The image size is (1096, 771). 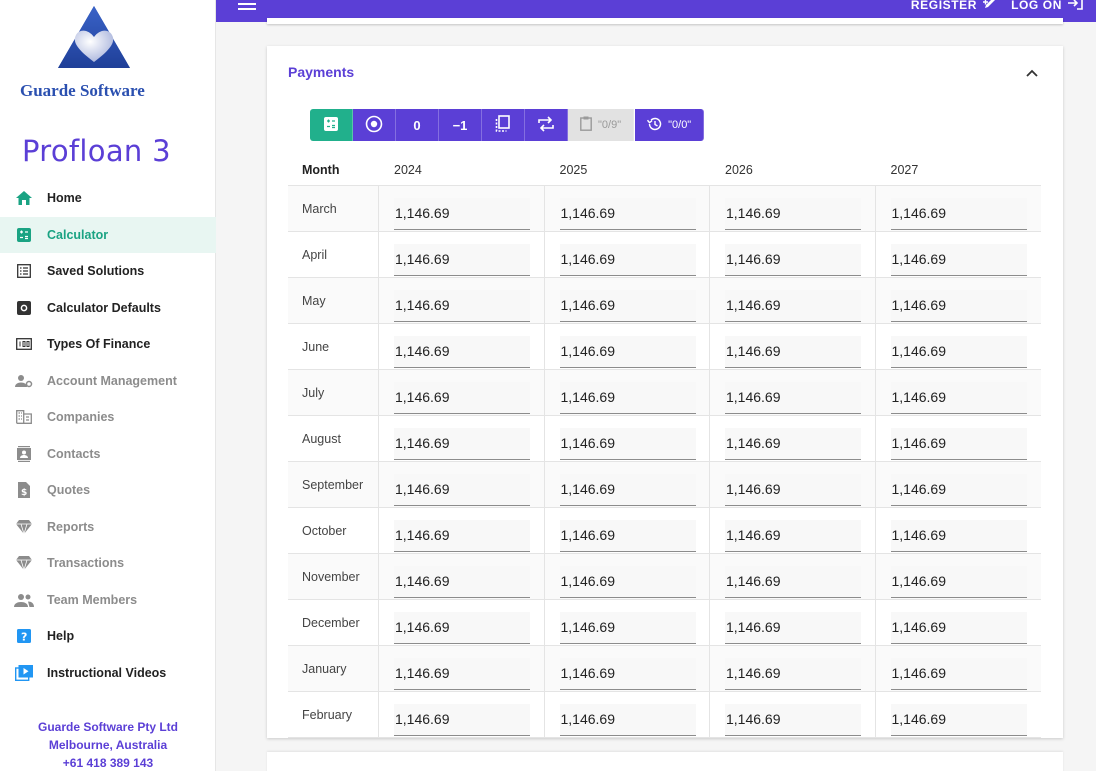 I want to click on sidebar-item-account-management: Account Management, so click(x=108, y=381).